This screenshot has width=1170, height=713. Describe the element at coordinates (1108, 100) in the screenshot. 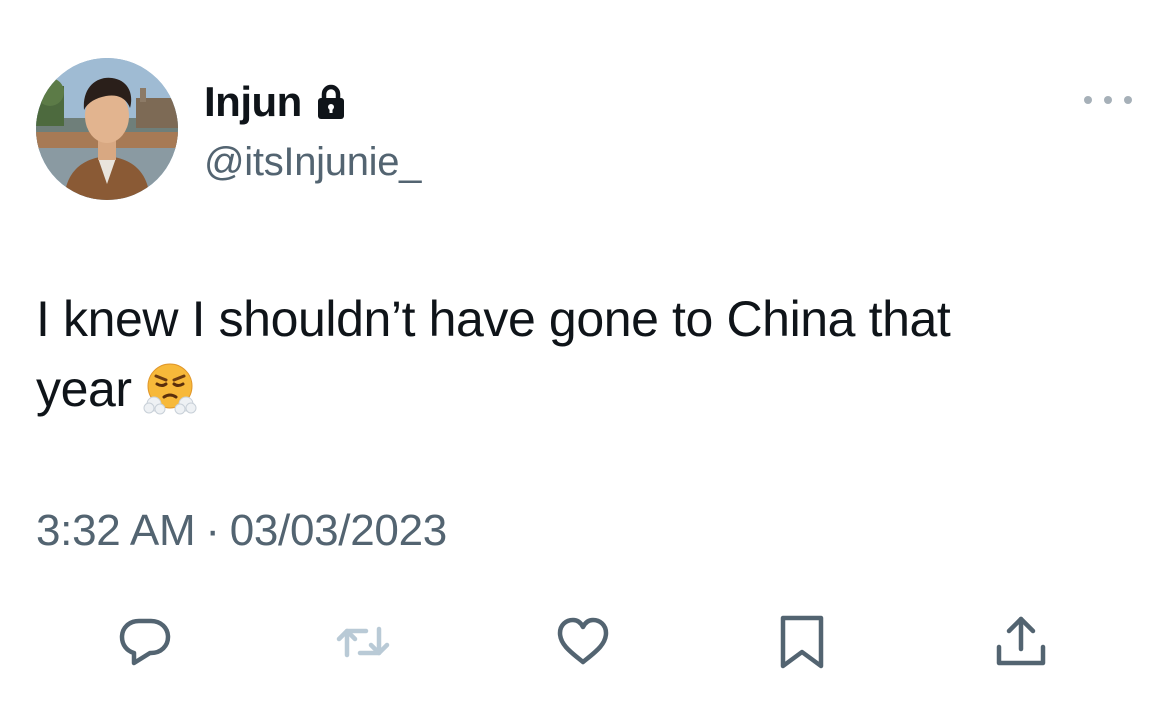

I see `more-options-icon` at that location.